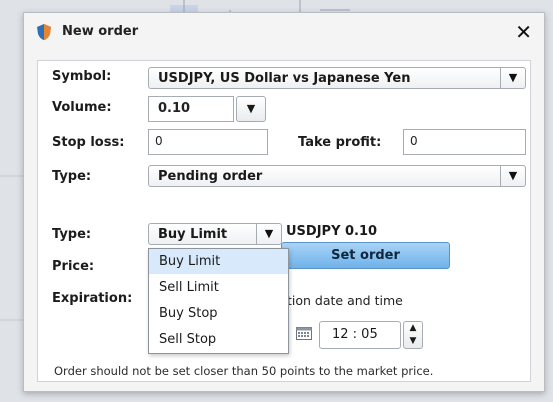  I want to click on volume-dropdown-button: ▼, so click(251, 109).